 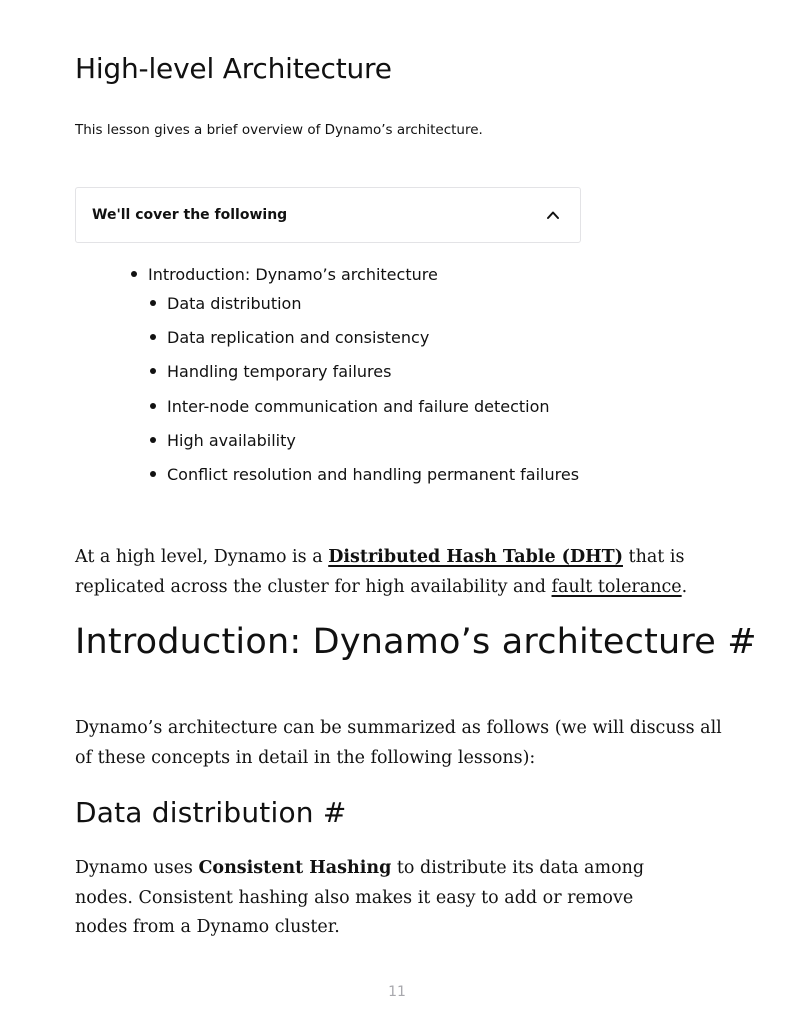 I want to click on fault-tolerance-link: fault tolerance, so click(x=617, y=587).